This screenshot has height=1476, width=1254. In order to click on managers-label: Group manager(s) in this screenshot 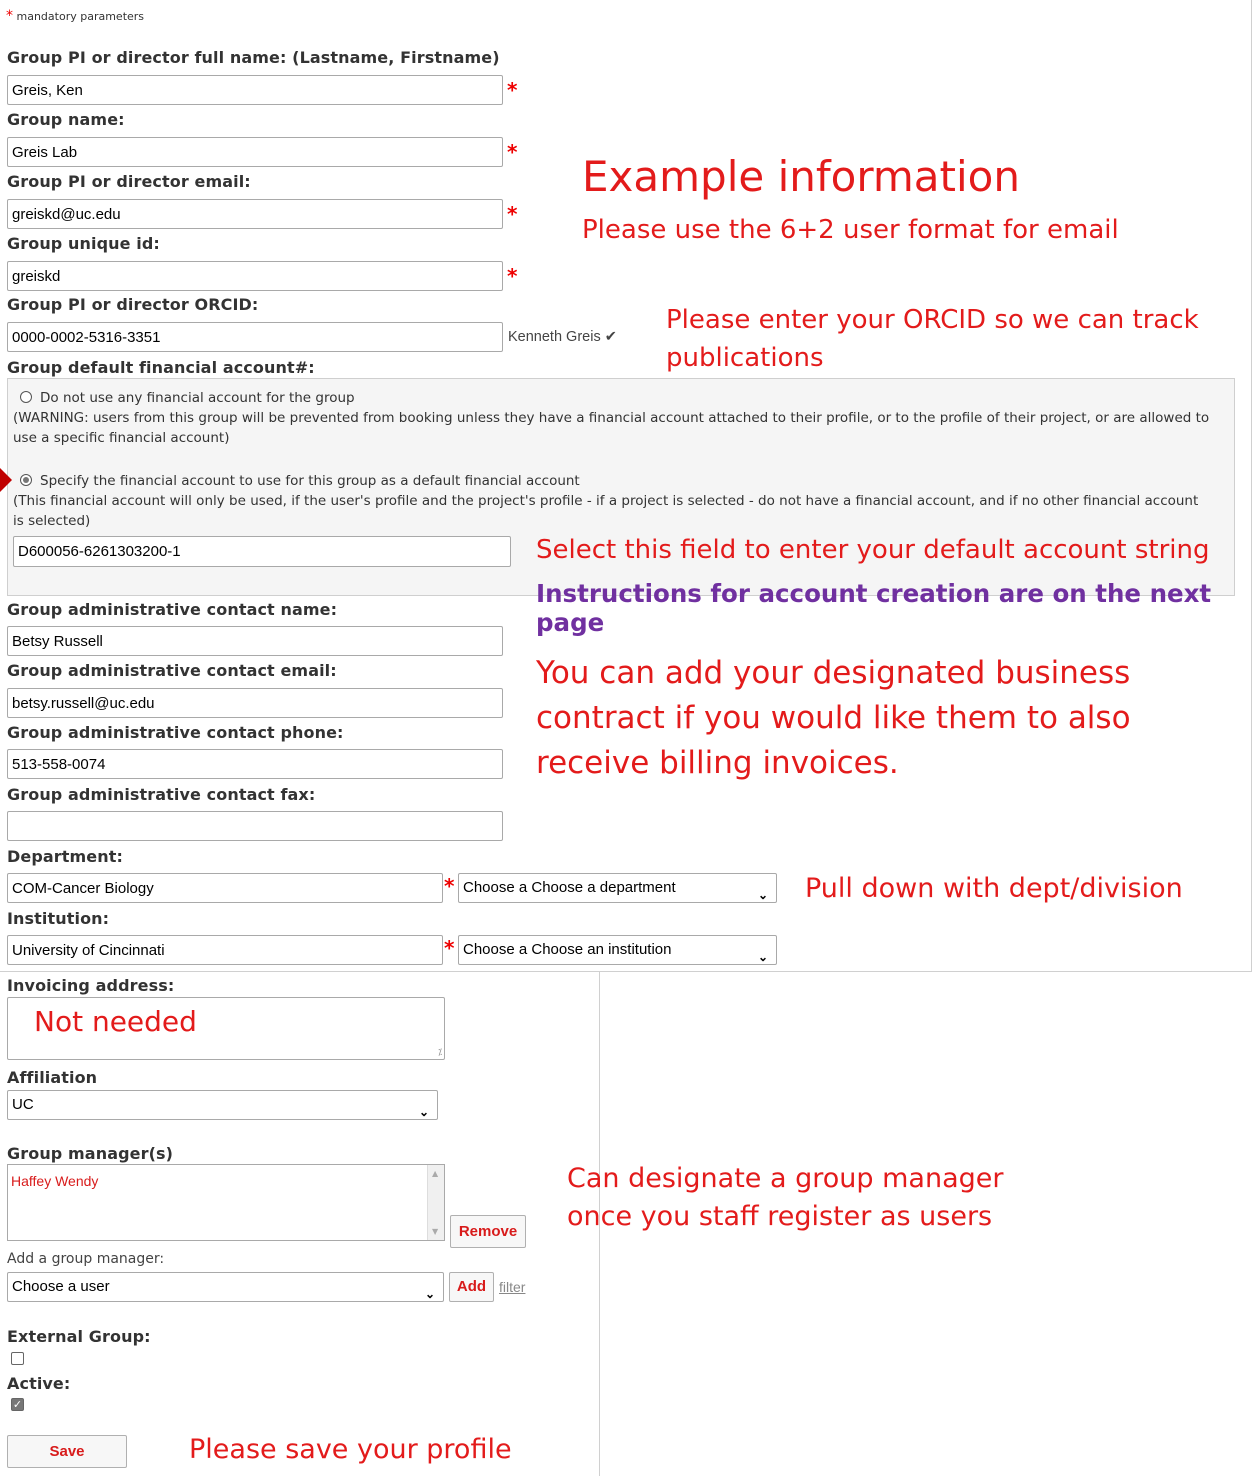, I will do `click(90, 1153)`.